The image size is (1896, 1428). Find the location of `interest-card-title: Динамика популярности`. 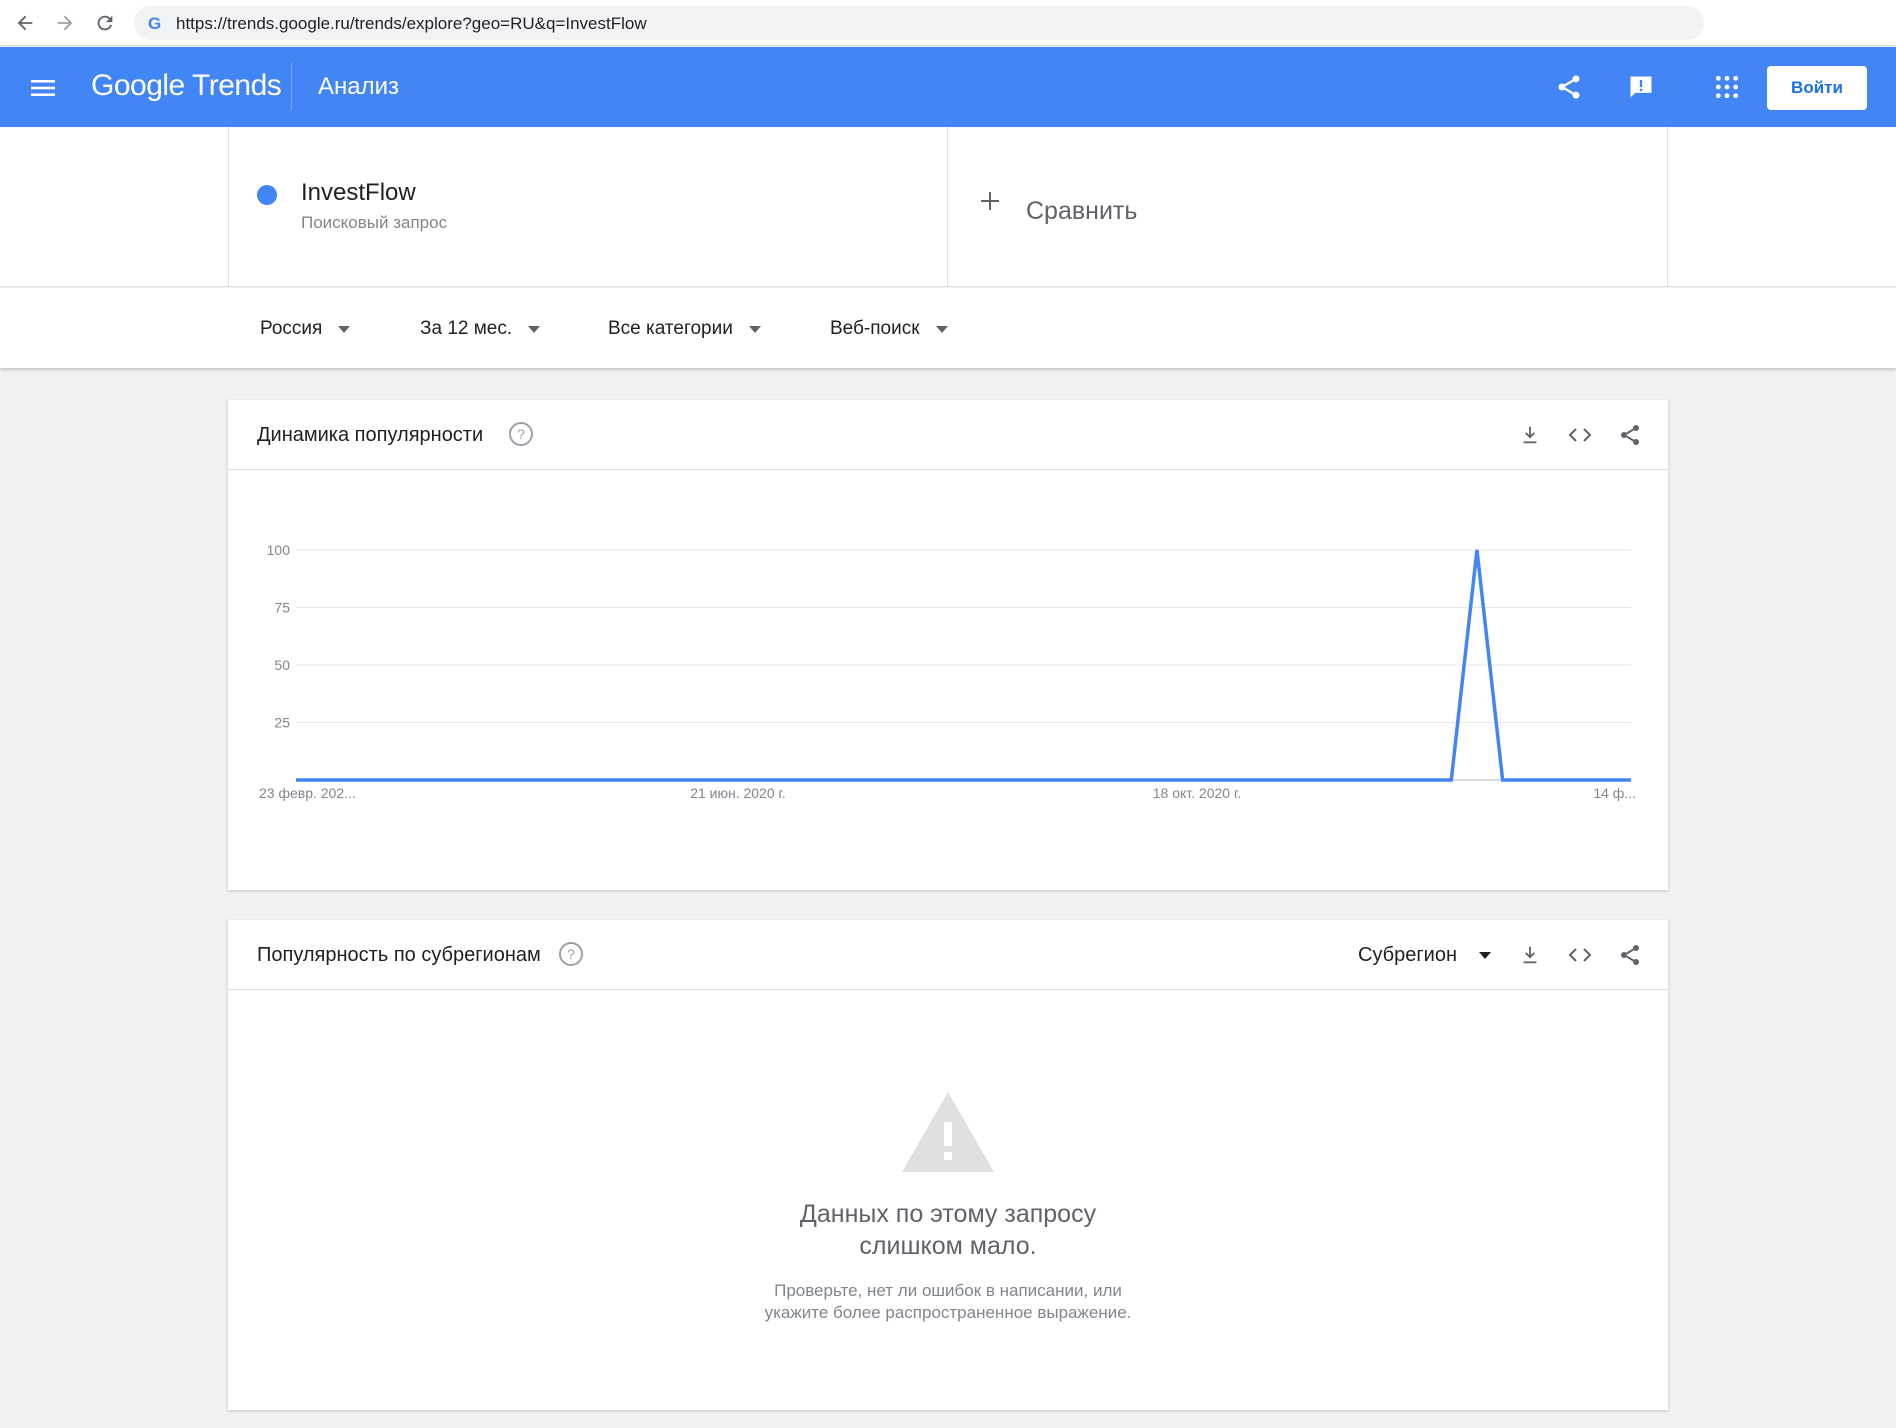

interest-card-title: Динамика популярности is located at coordinates (370, 435).